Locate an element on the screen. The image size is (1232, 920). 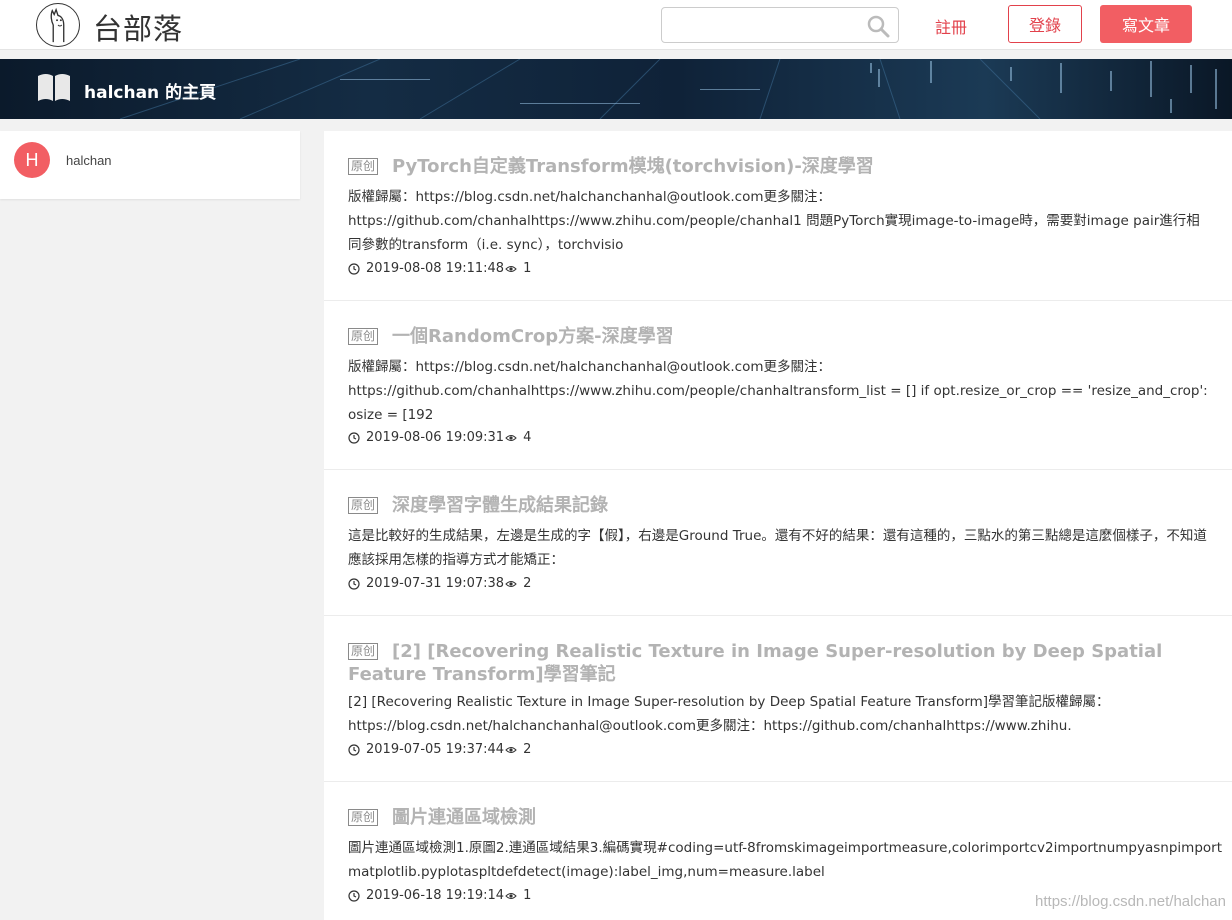
article-title: 圖片連通區域檢測 is located at coordinates (464, 817).